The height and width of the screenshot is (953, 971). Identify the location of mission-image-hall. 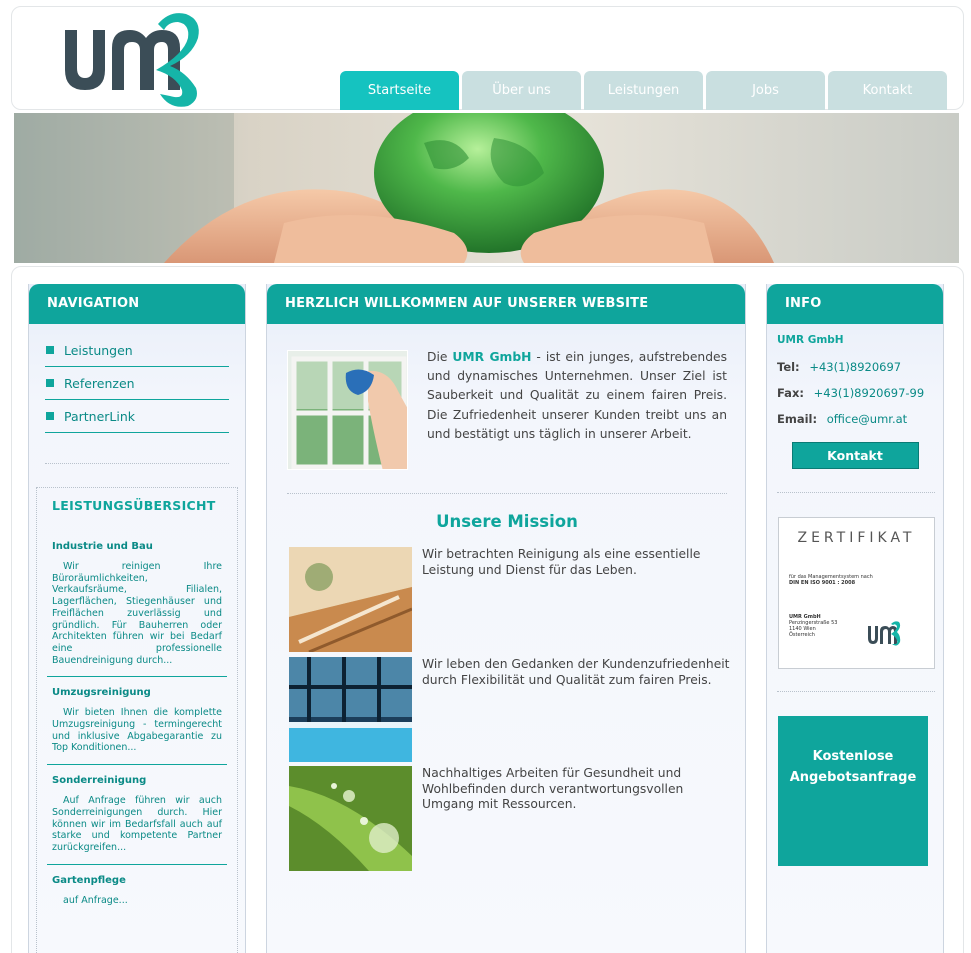
(350, 599).